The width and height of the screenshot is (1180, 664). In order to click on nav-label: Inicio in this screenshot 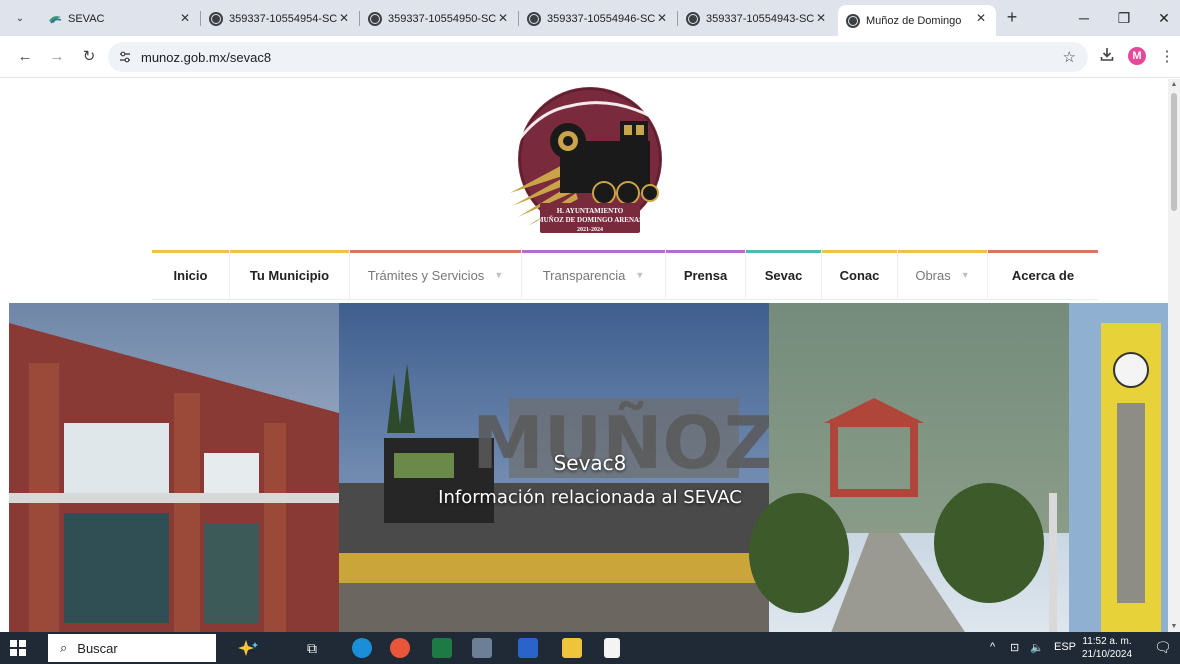, I will do `click(190, 275)`.